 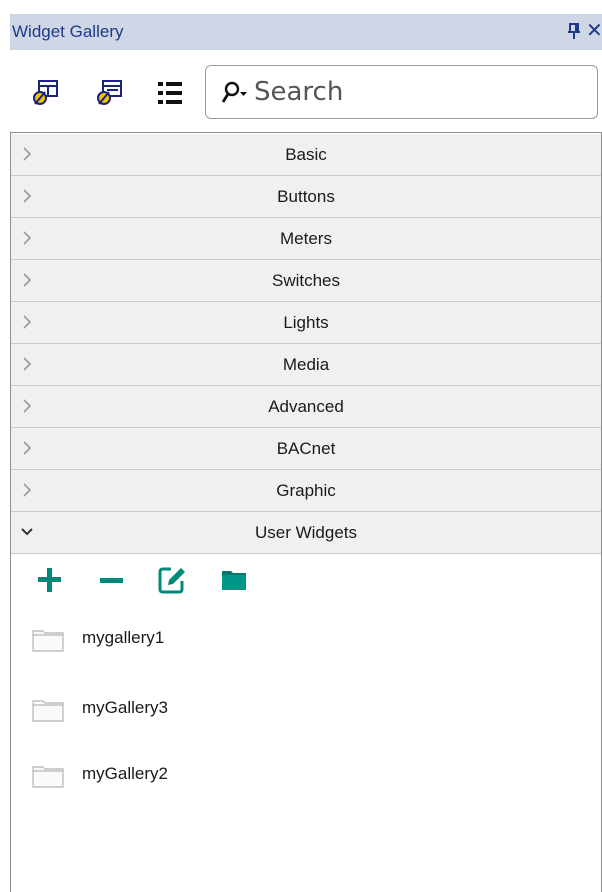 I want to click on gallery-item-mygallery3: myGallery3, so click(x=182, y=709).